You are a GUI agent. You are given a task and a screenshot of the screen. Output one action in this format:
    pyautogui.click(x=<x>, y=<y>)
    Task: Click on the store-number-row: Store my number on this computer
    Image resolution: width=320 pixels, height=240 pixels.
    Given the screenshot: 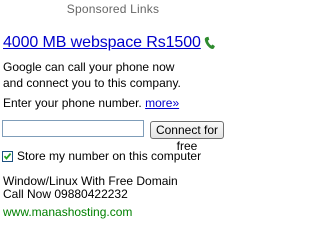 What is the action you would take?
    pyautogui.click(x=101, y=156)
    